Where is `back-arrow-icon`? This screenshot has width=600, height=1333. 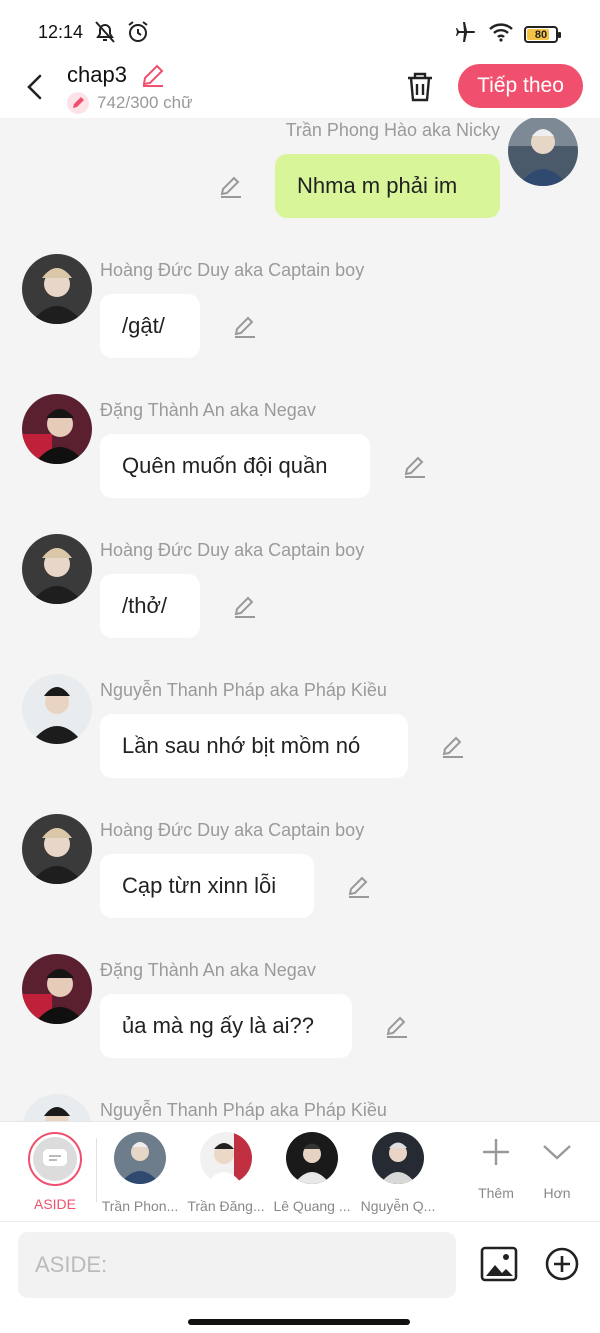
back-arrow-icon is located at coordinates (34, 87).